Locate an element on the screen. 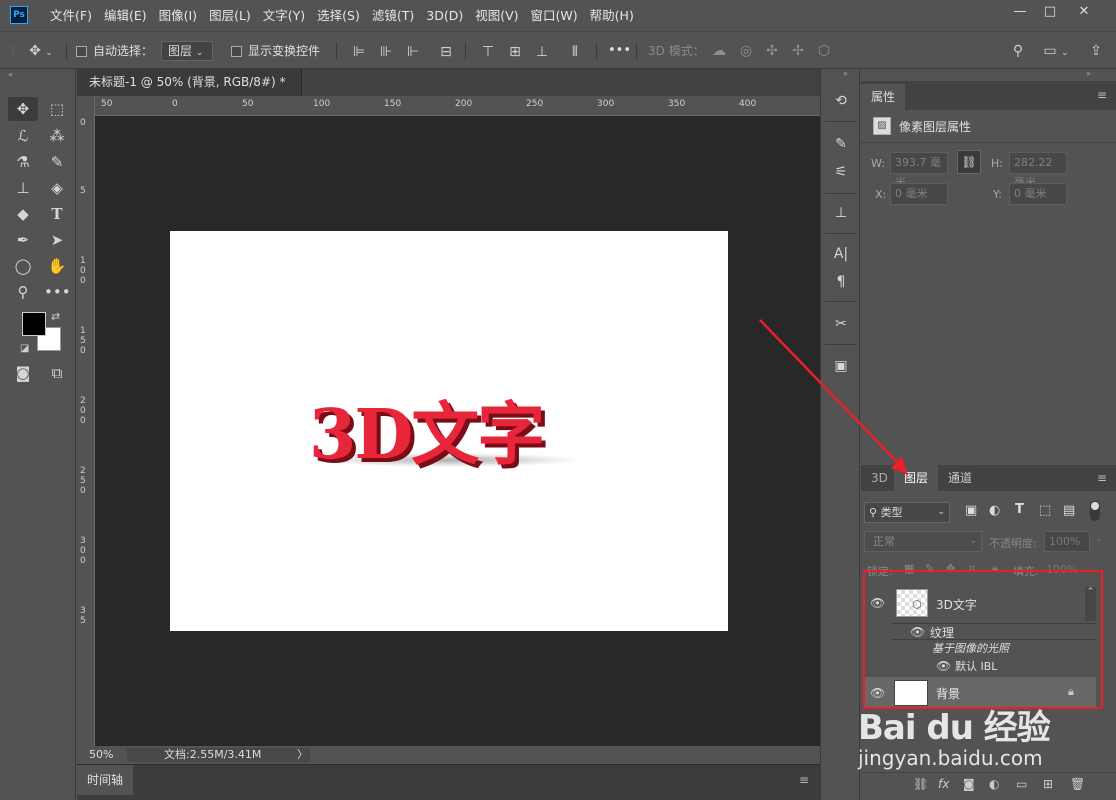 Image resolution: width=1116 pixels, height=800 pixels. path-select-icon: ➤ is located at coordinates (57, 240).